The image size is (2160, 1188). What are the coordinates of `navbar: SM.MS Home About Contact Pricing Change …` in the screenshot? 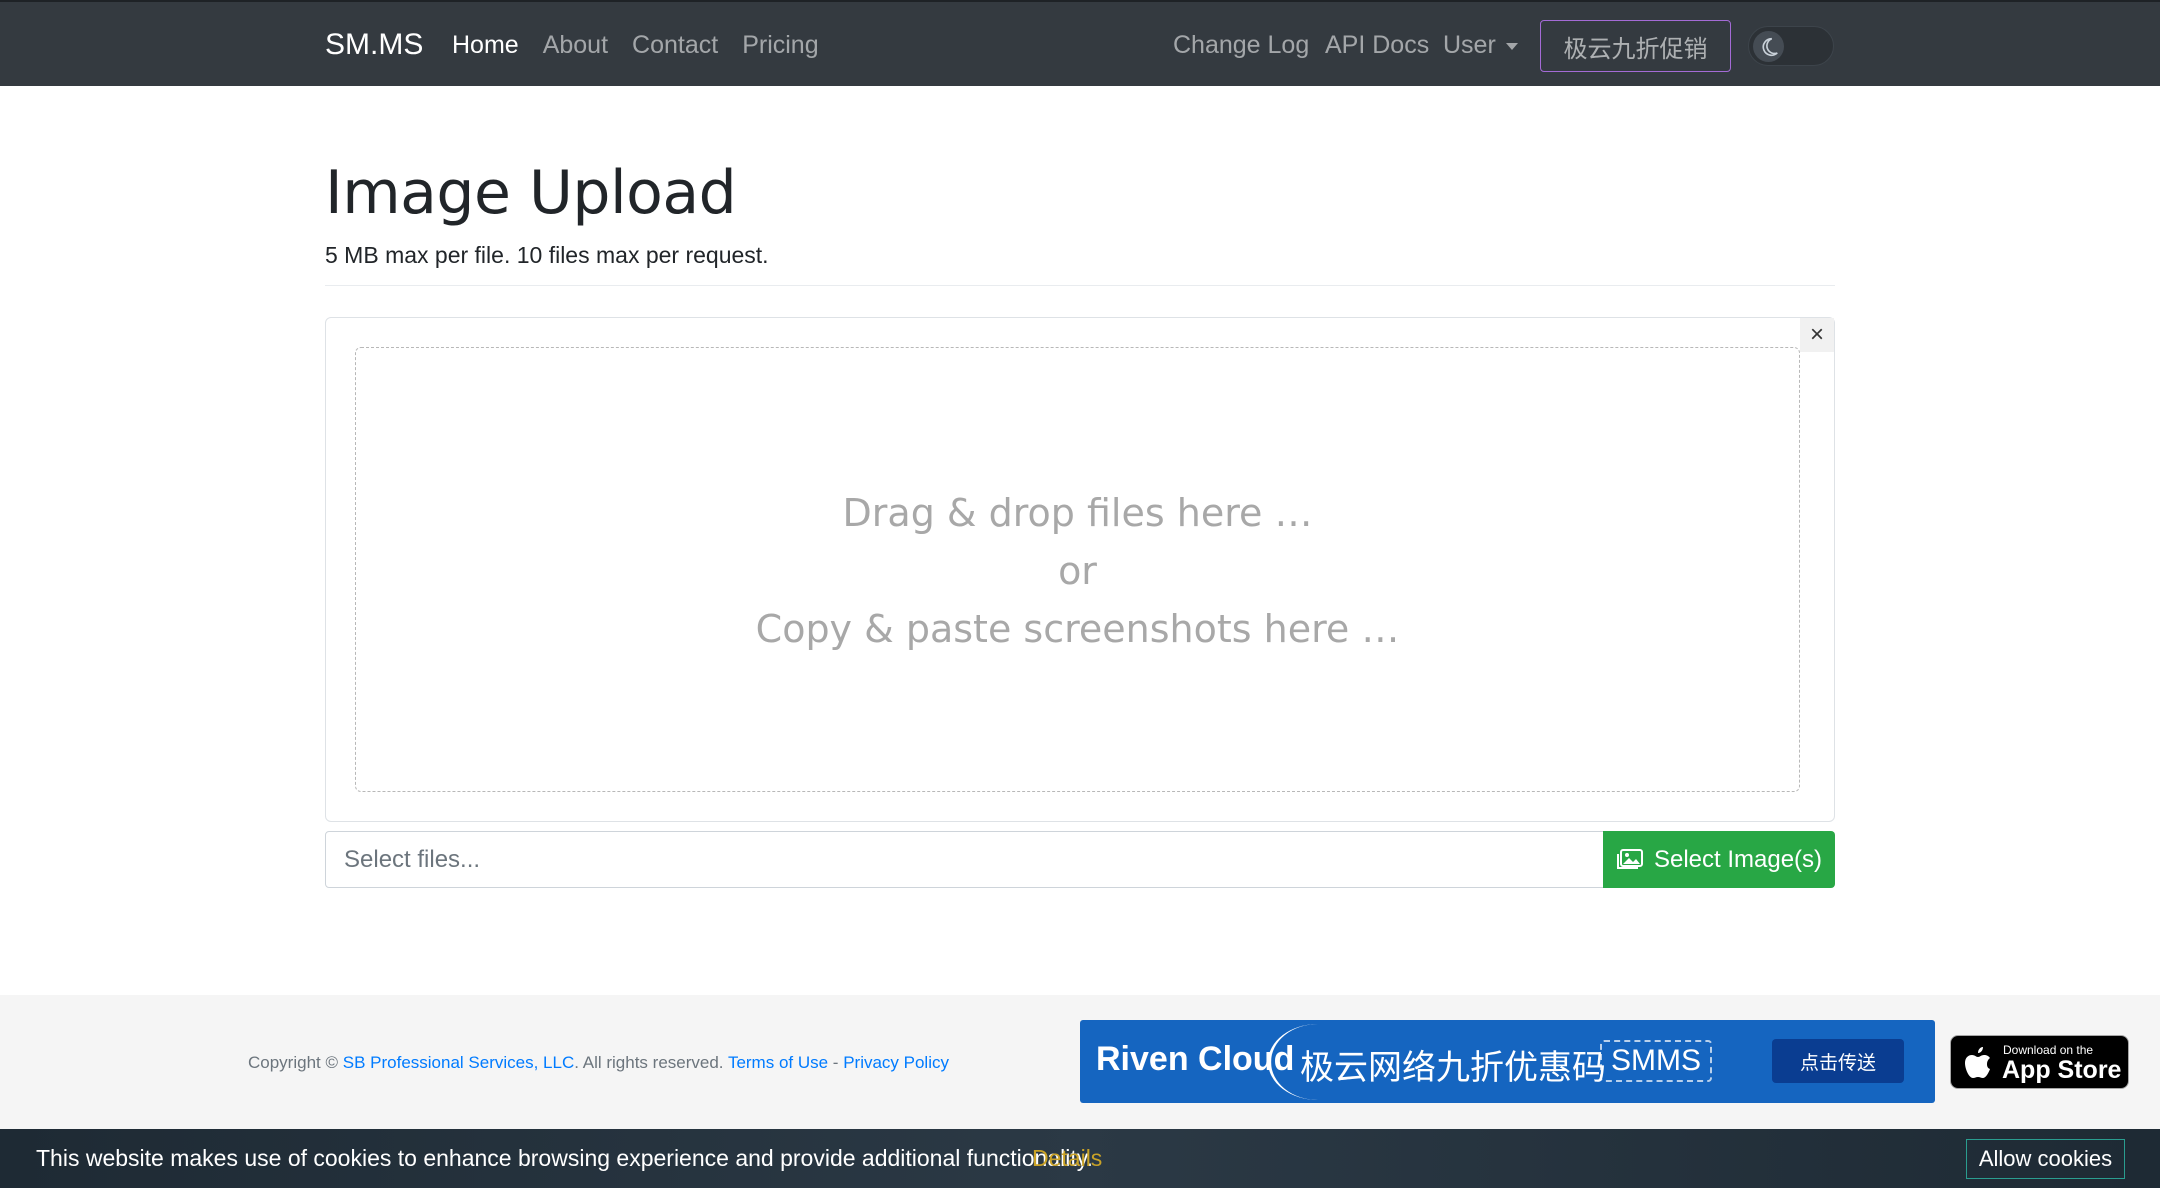 It's located at (1080, 43).